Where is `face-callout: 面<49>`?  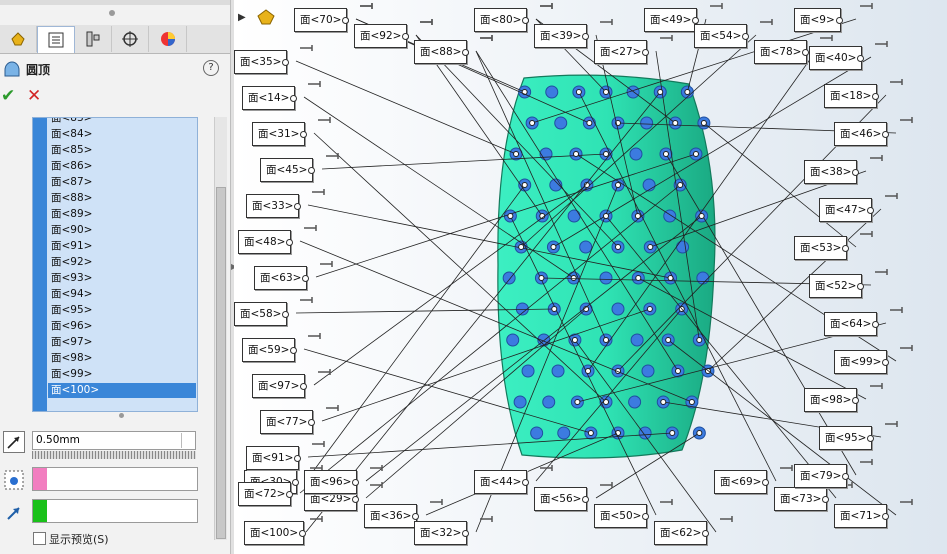 face-callout: 面<49> is located at coordinates (672, 20).